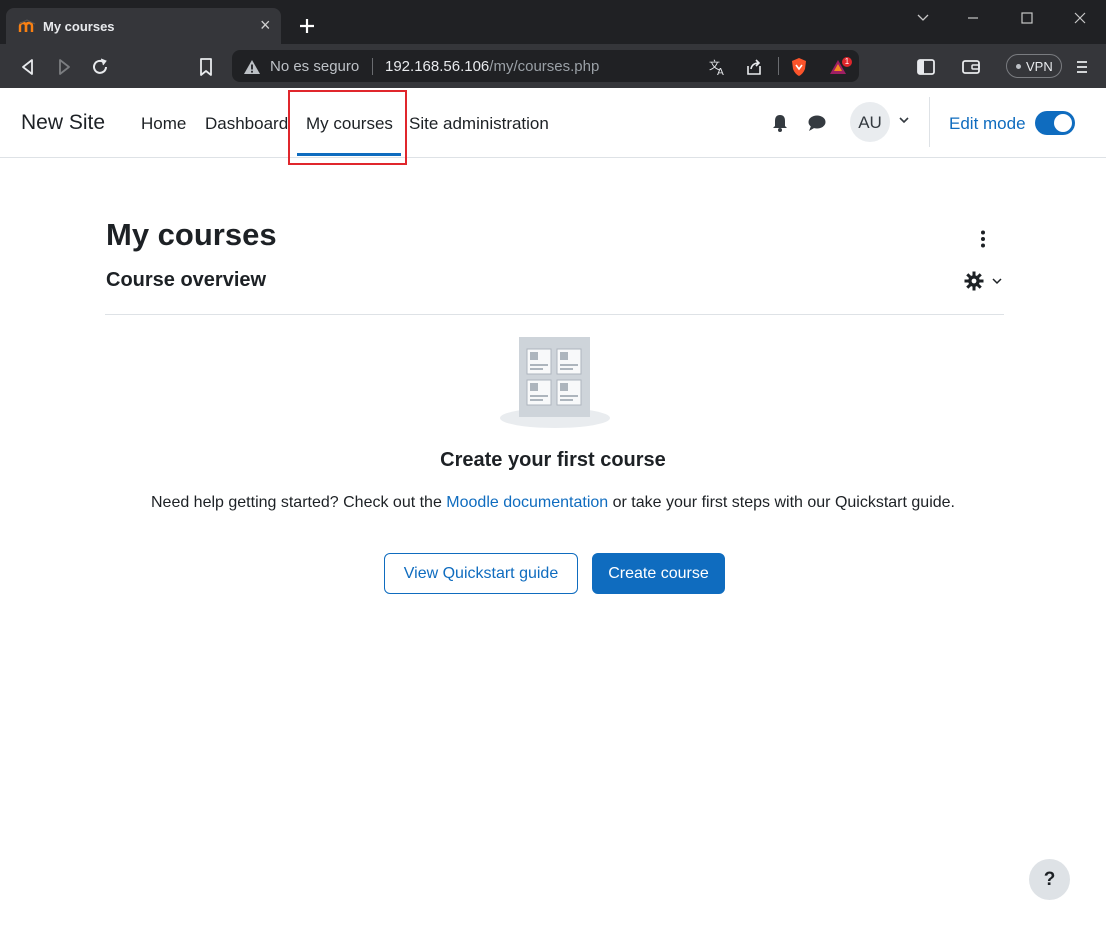 The image size is (1106, 936). I want to click on help-icon: ?, so click(1049, 879).